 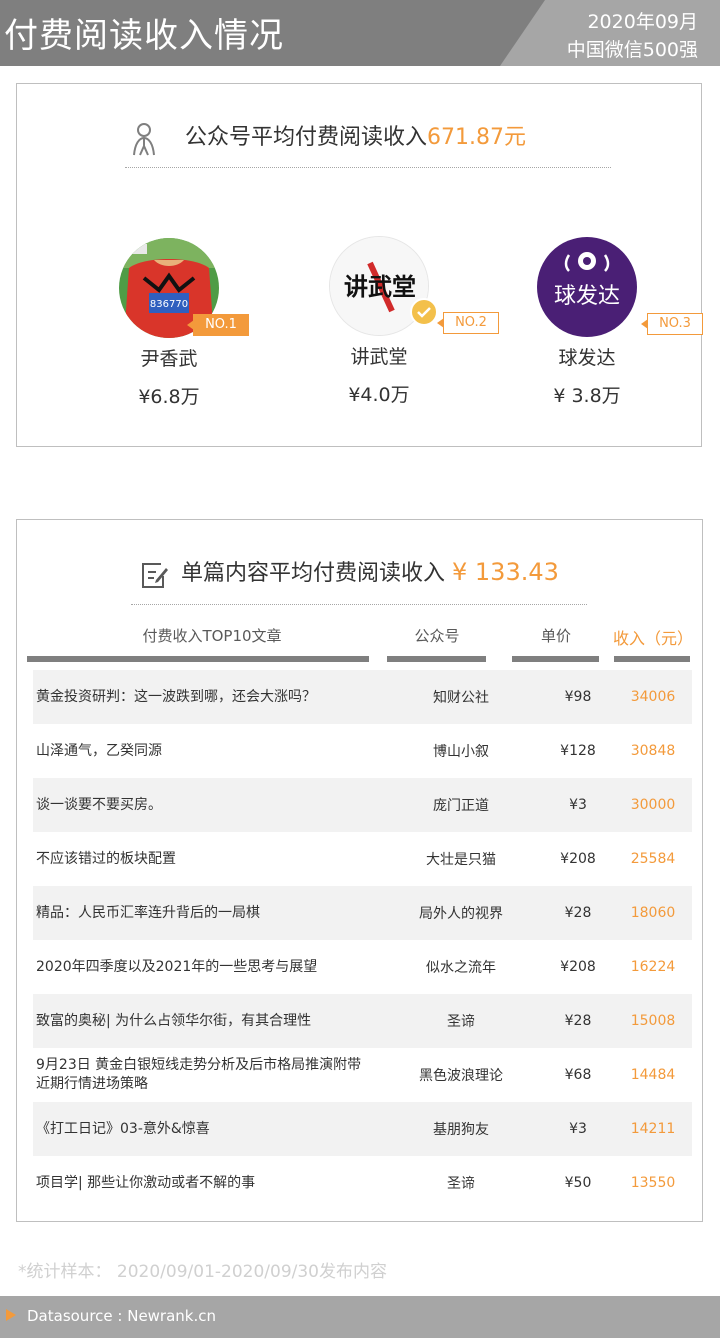 I want to click on edit-icon, so click(x=155, y=575).